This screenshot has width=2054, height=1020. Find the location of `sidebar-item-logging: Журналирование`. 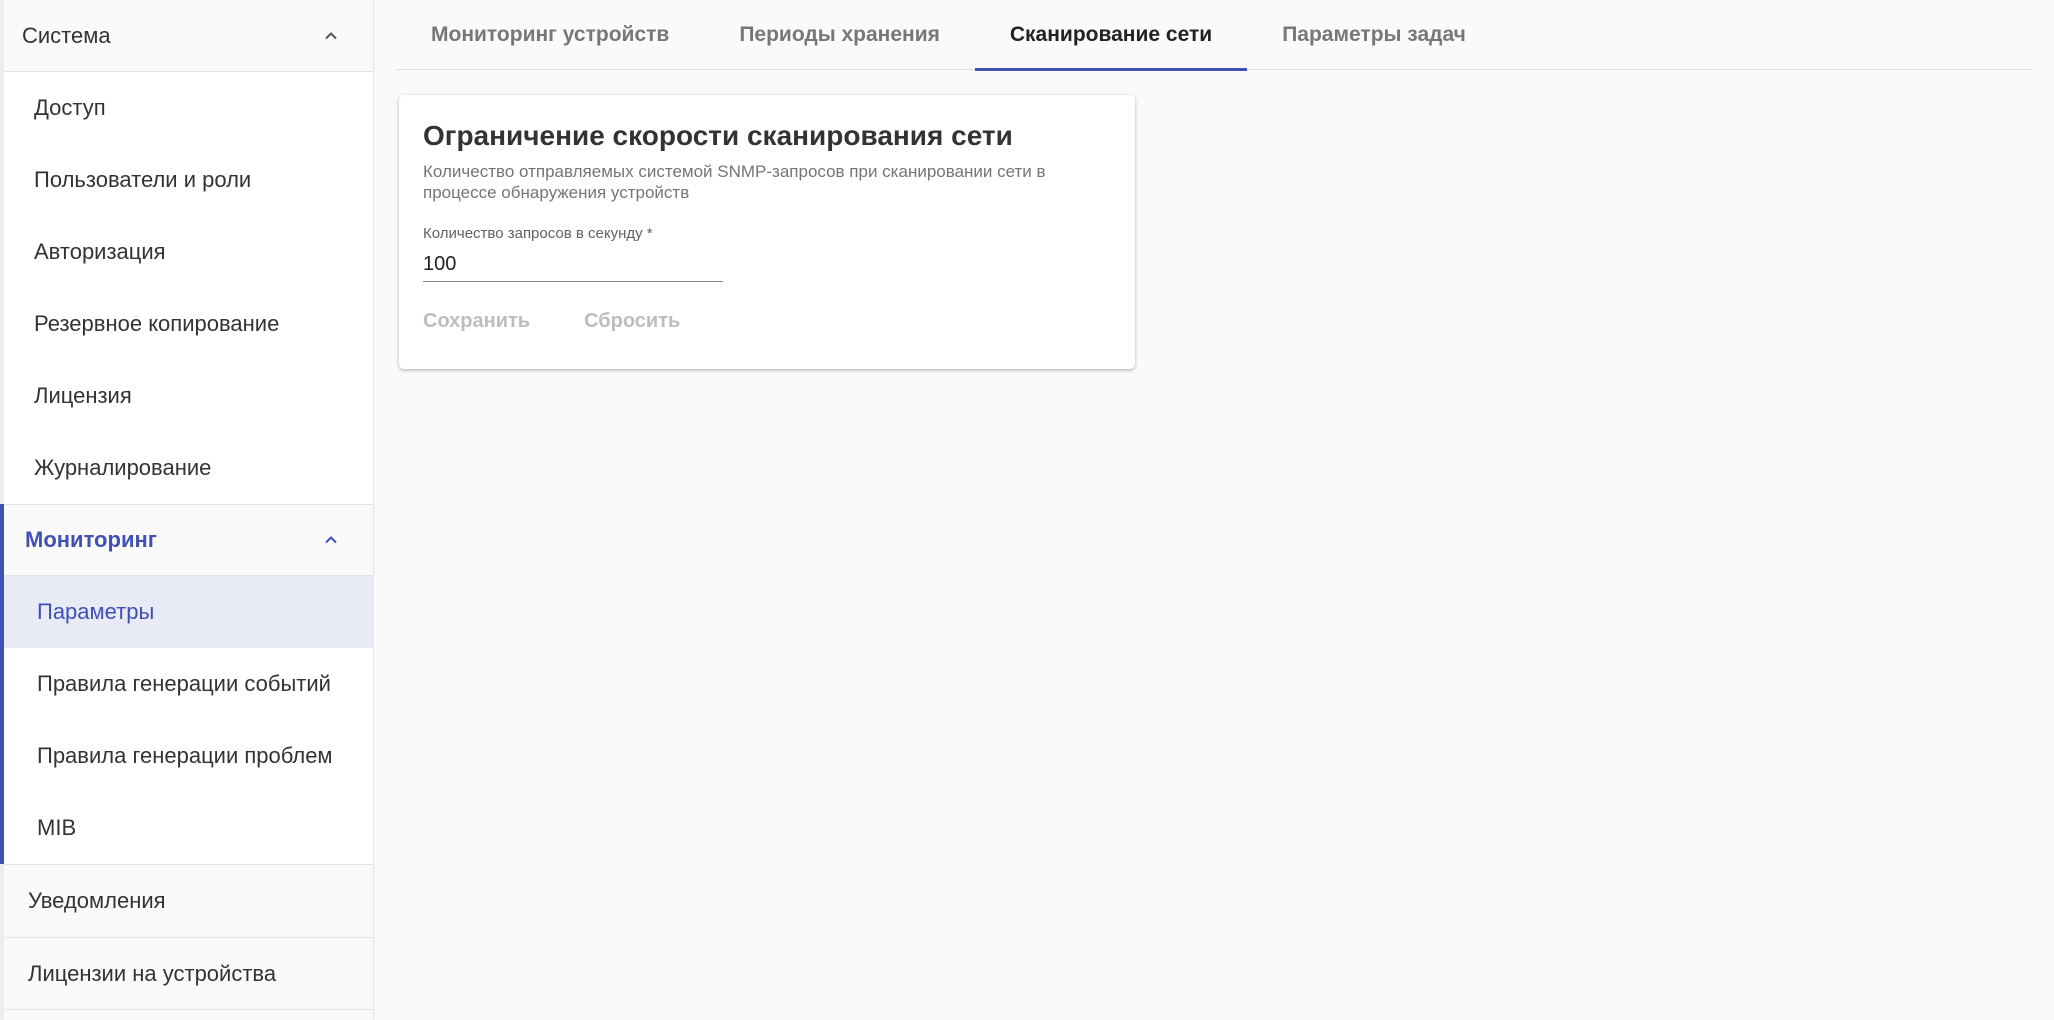

sidebar-item-logging: Журналирование is located at coordinates (188, 468).